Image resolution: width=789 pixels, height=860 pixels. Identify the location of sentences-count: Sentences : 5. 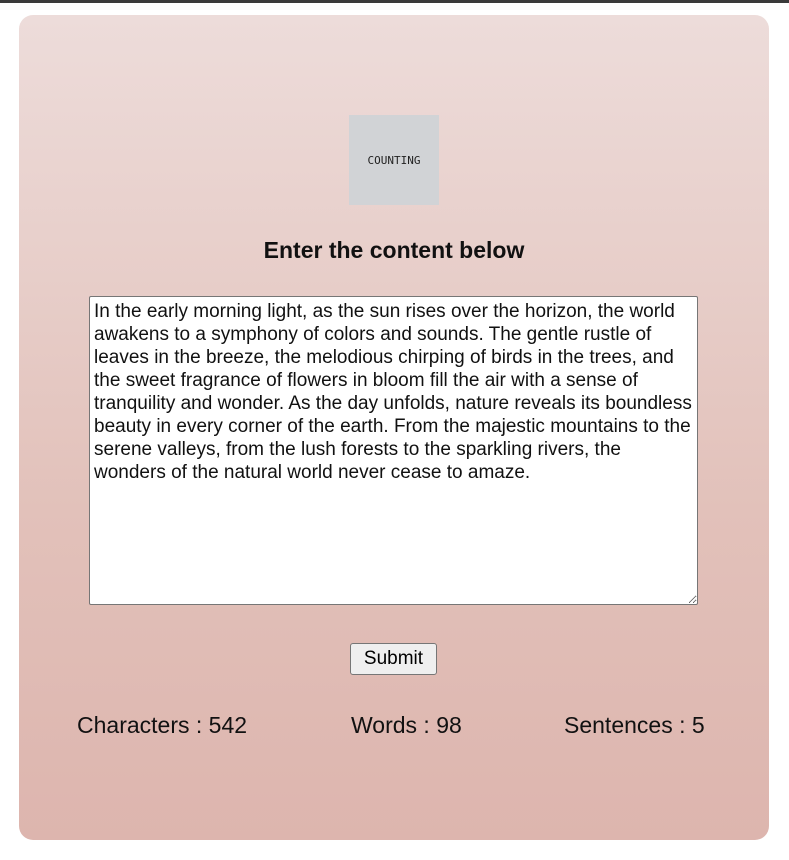
(634, 725).